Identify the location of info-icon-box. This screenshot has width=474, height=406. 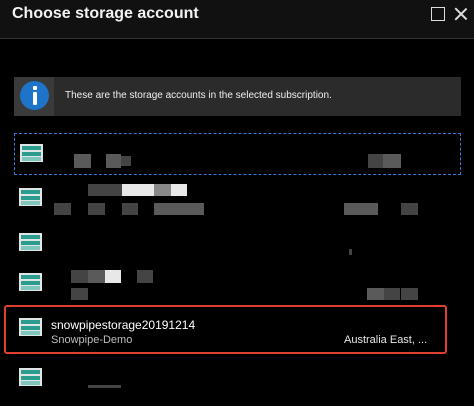
(34, 96).